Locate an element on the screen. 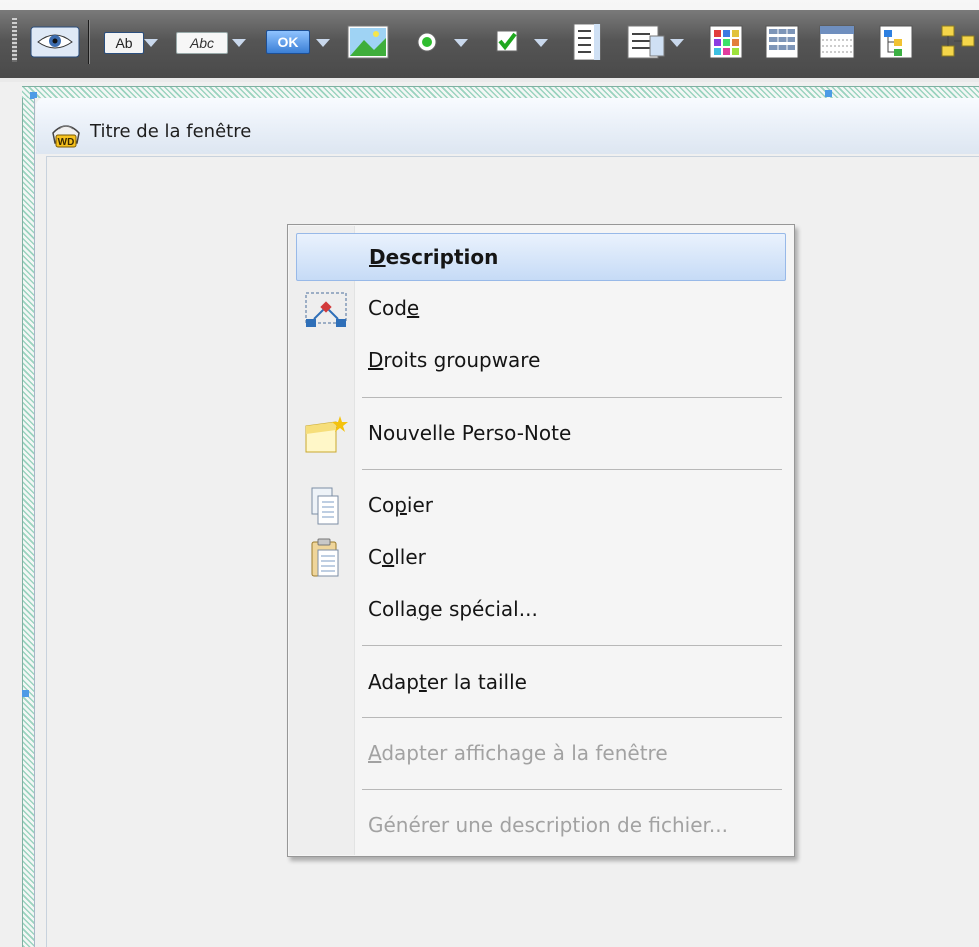 This screenshot has width=979, height=947. menu-item-label: Code is located at coordinates (394, 308).